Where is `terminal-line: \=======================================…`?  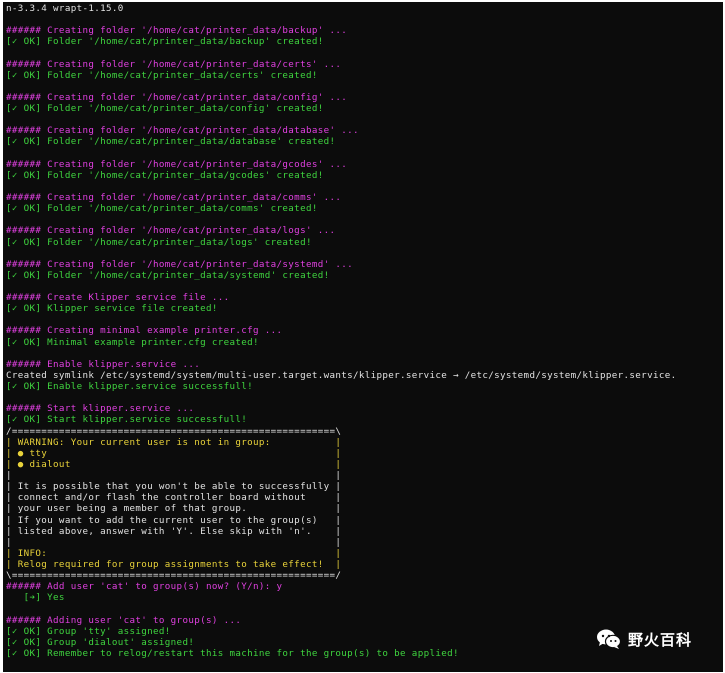 terminal-line: \=======================================… is located at coordinates (174, 576).